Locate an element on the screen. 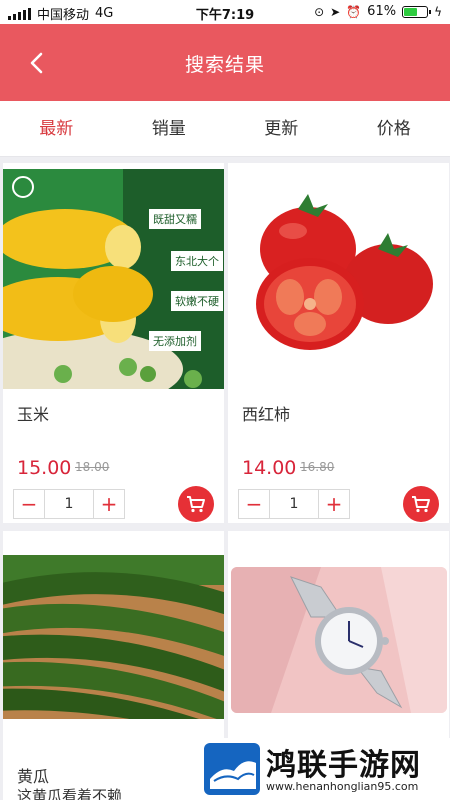  product-image-watch is located at coordinates (339, 640).